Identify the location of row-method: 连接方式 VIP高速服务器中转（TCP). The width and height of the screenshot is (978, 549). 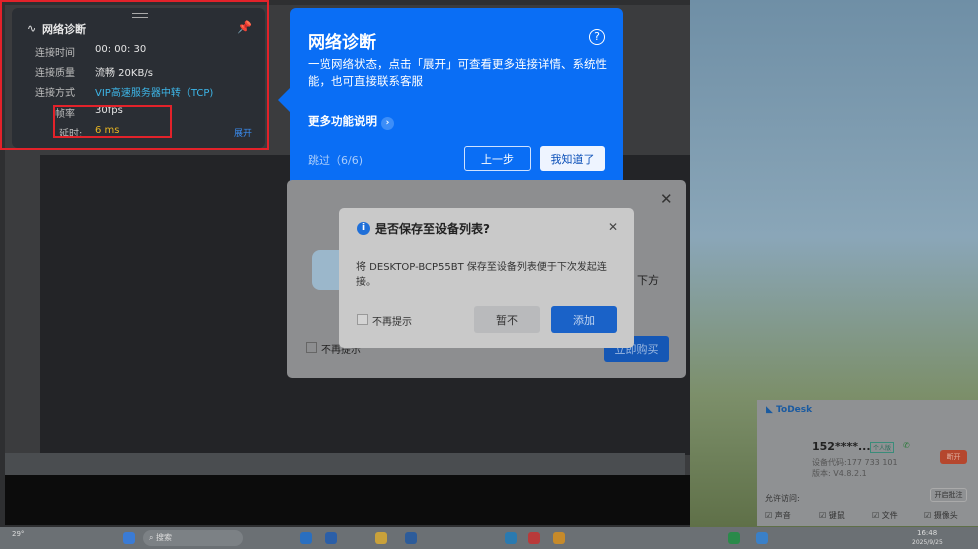
(138, 91).